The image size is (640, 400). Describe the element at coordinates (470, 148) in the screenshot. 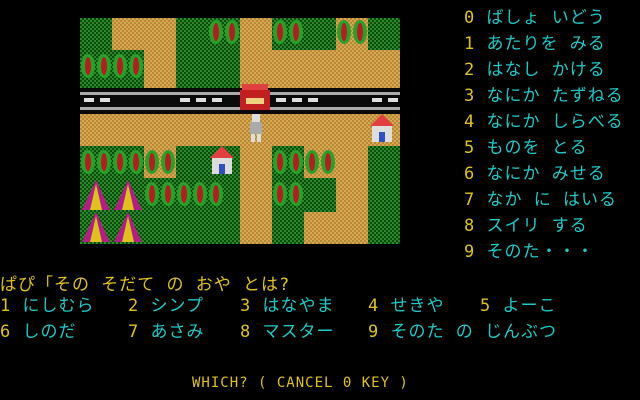

I see `command-number: 5` at that location.